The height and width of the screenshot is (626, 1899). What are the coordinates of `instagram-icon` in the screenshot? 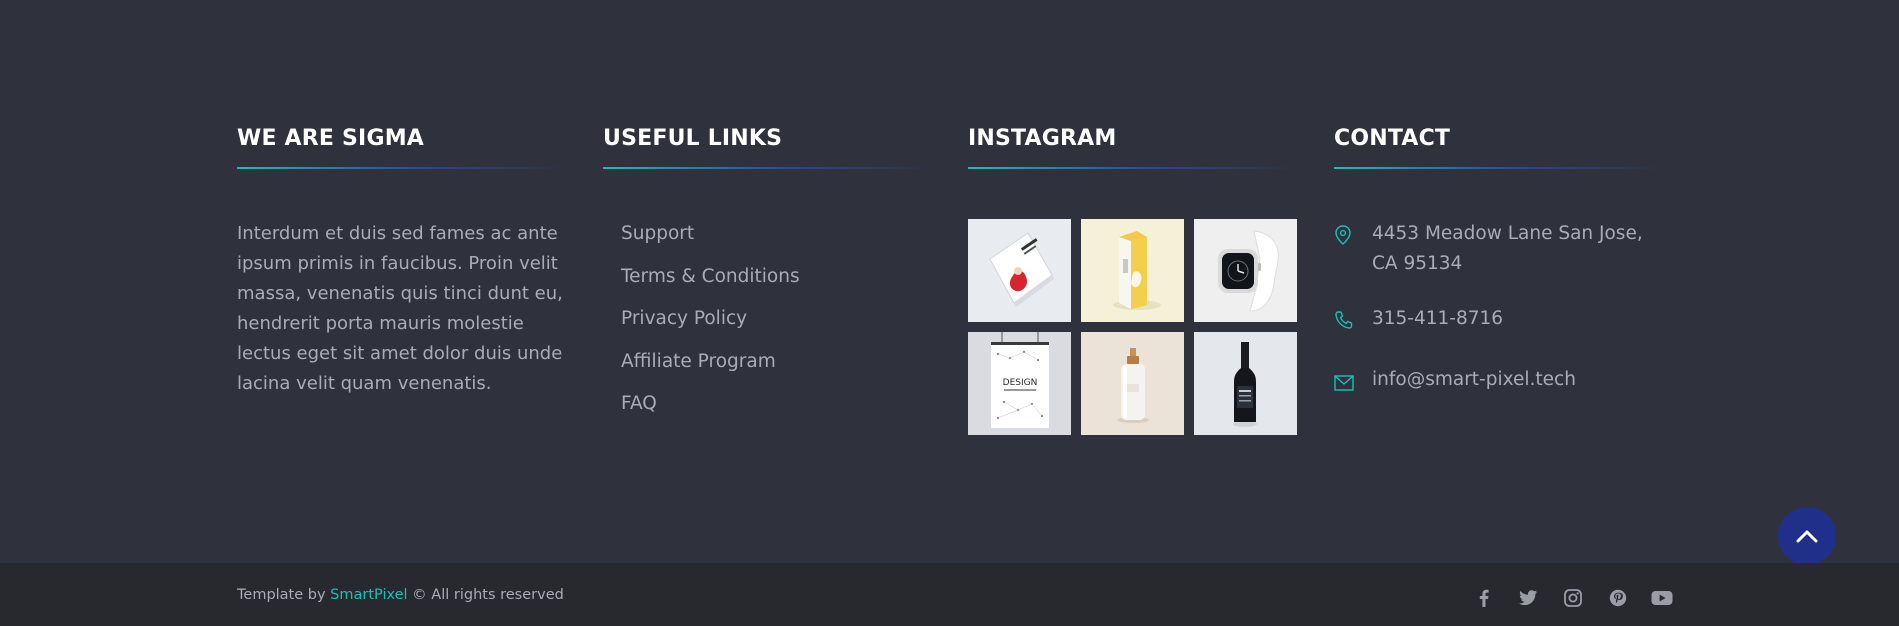 It's located at (1573, 598).